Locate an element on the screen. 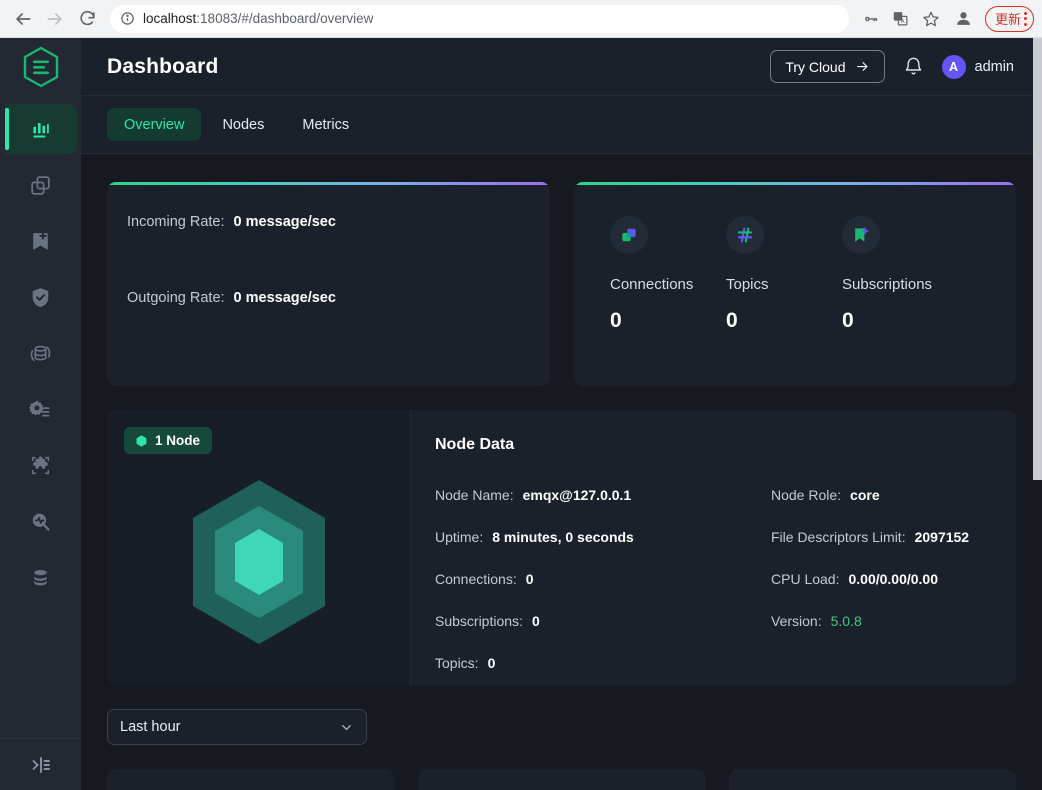  kebab-menu-icon is located at coordinates (1025, 18).